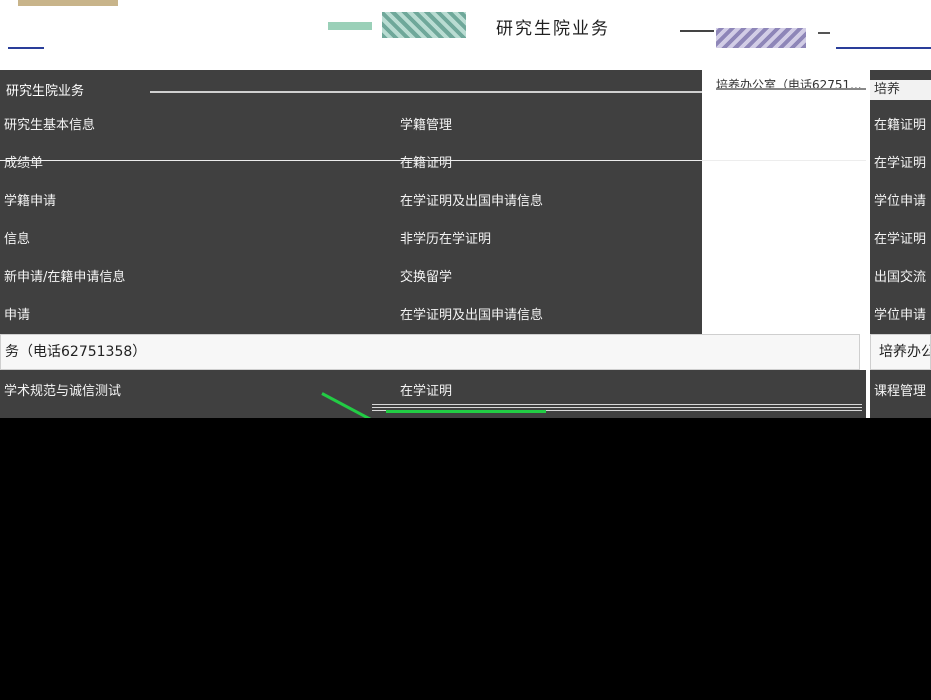 The image size is (931, 700). Describe the element at coordinates (426, 164) in the screenshot. I see `service-link: 在籍证明` at that location.